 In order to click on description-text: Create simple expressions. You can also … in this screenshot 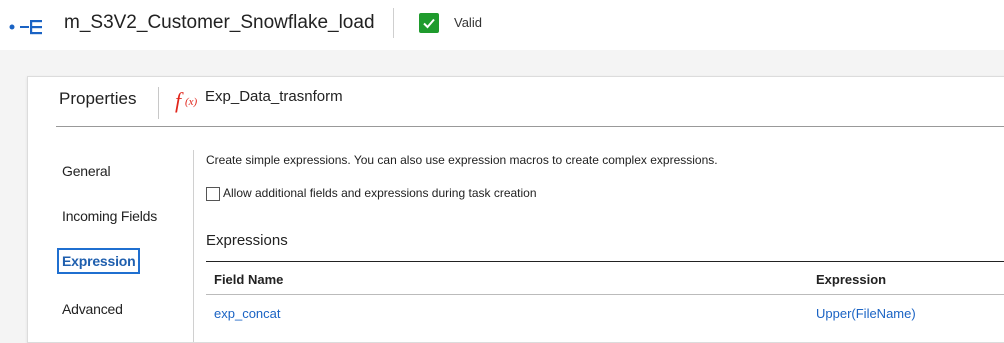, I will do `click(462, 160)`.